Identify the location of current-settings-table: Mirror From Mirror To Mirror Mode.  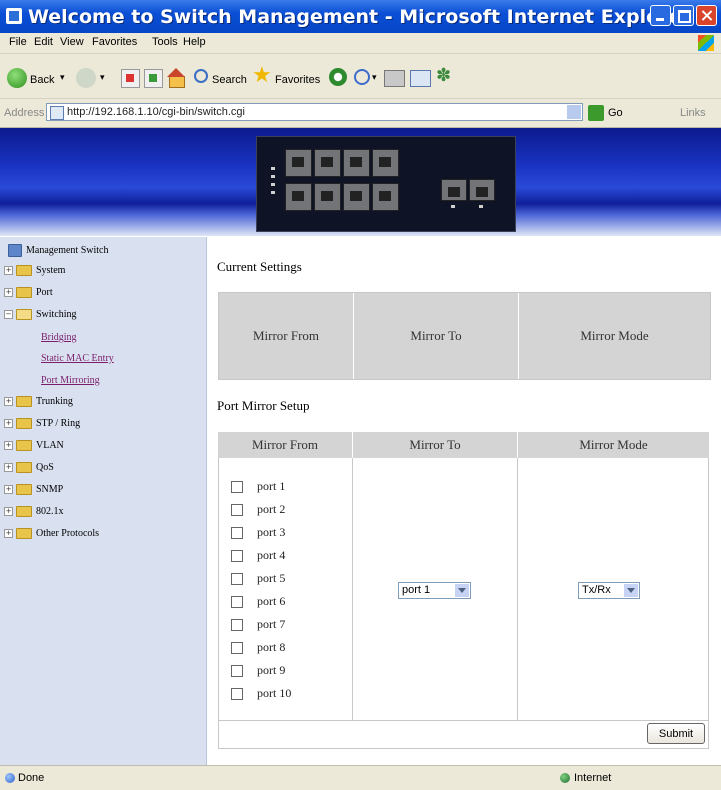
(464, 336).